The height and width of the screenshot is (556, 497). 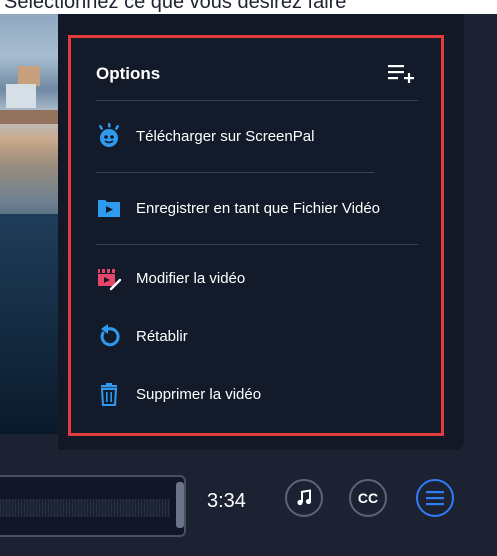 I want to click on music-button, so click(x=304, y=498).